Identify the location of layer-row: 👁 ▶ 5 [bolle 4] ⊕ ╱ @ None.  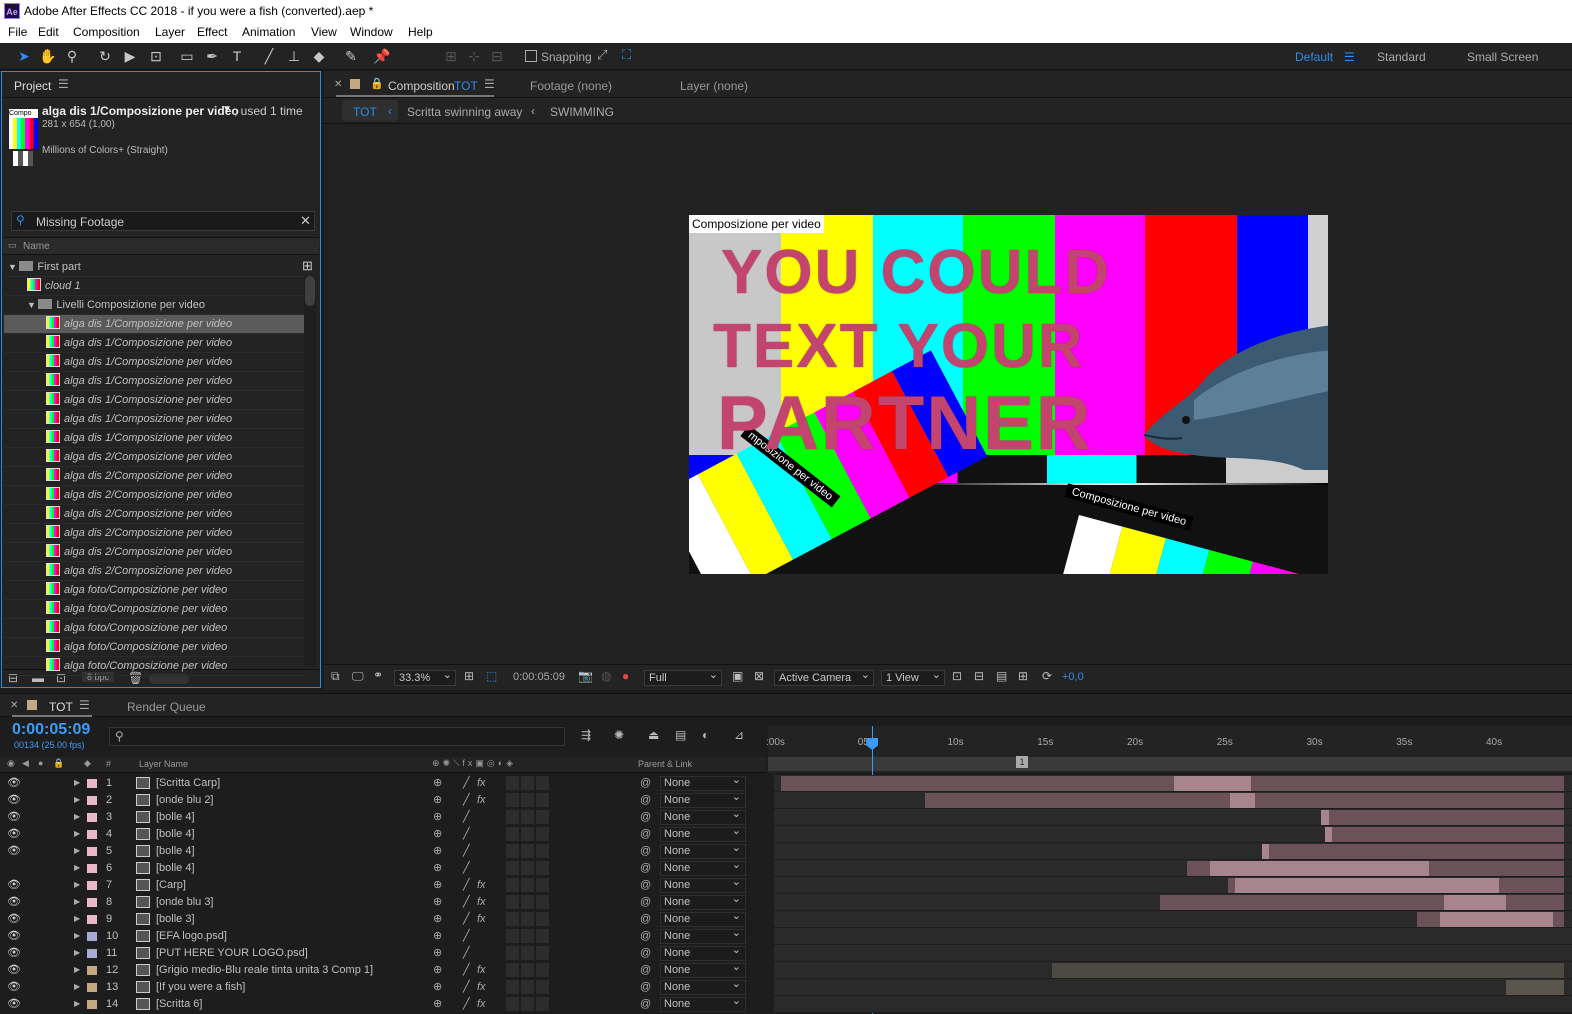
(383, 851).